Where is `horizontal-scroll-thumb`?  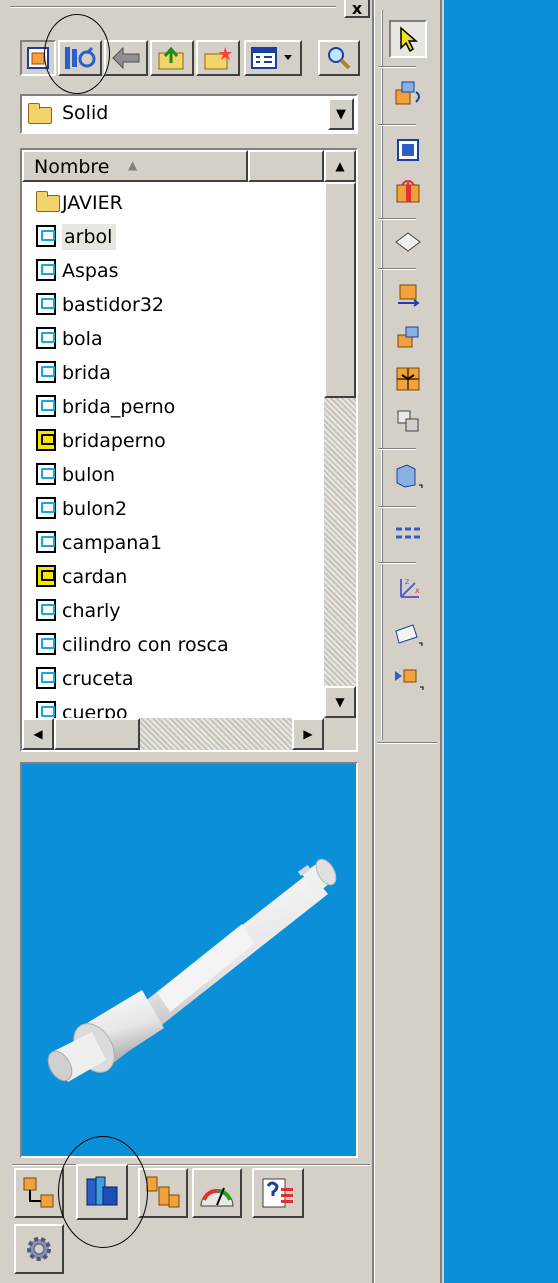
horizontal-scroll-thumb is located at coordinates (97, 734).